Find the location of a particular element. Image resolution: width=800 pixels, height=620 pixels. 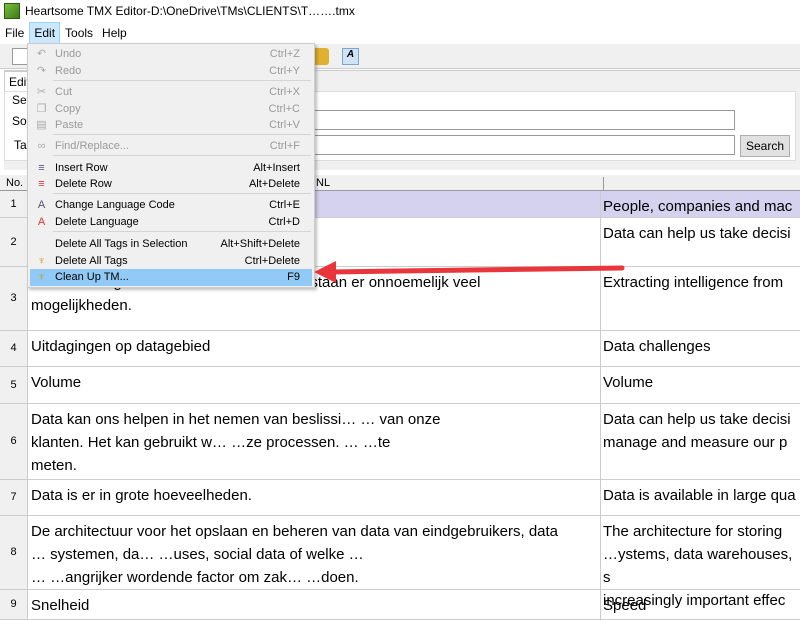

row-number: 7 is located at coordinates (14, 497).